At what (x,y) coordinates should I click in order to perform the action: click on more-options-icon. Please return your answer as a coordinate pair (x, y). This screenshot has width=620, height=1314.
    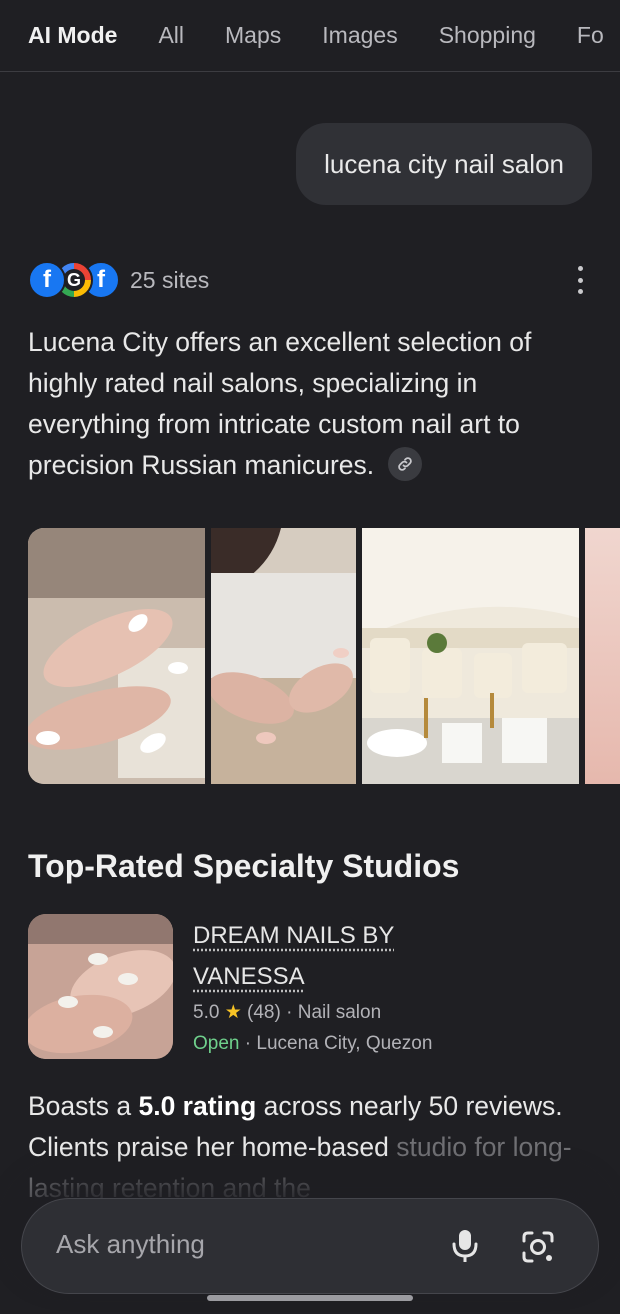
    Looking at the image, I should click on (580, 280).